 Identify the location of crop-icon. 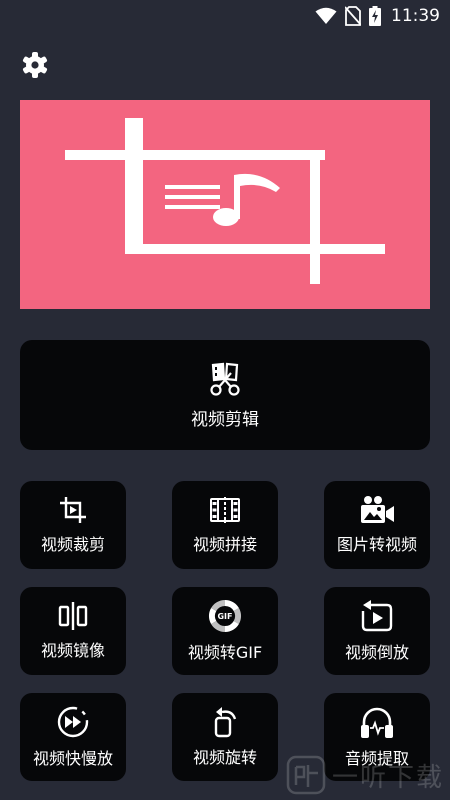
(73, 510).